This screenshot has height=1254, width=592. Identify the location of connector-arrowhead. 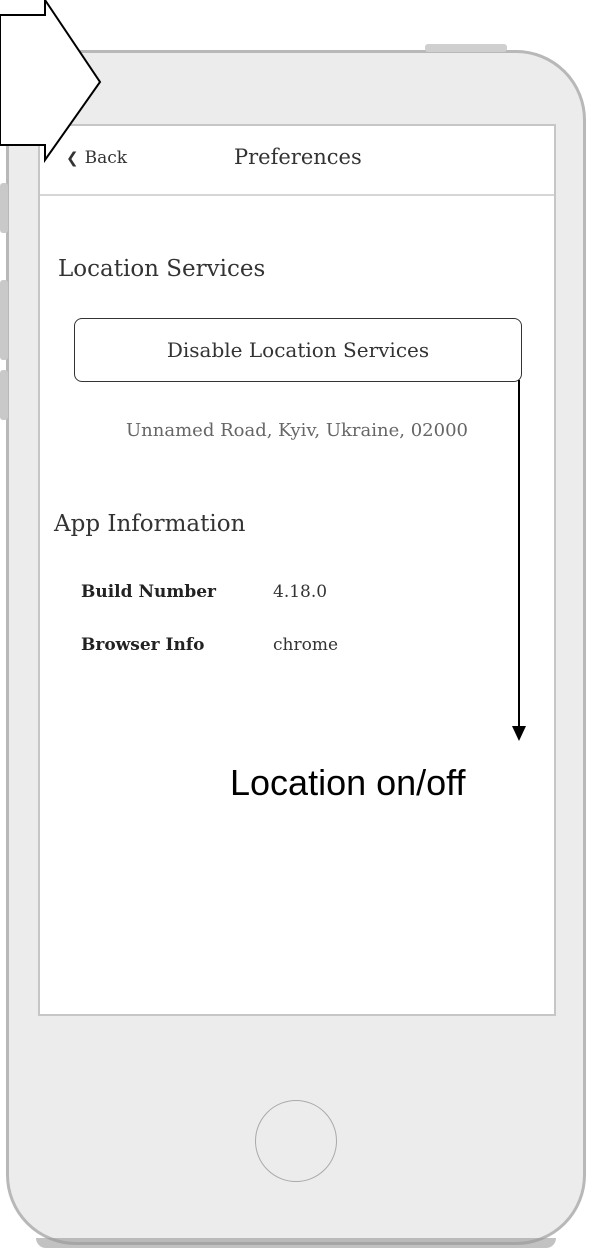
(519, 733).